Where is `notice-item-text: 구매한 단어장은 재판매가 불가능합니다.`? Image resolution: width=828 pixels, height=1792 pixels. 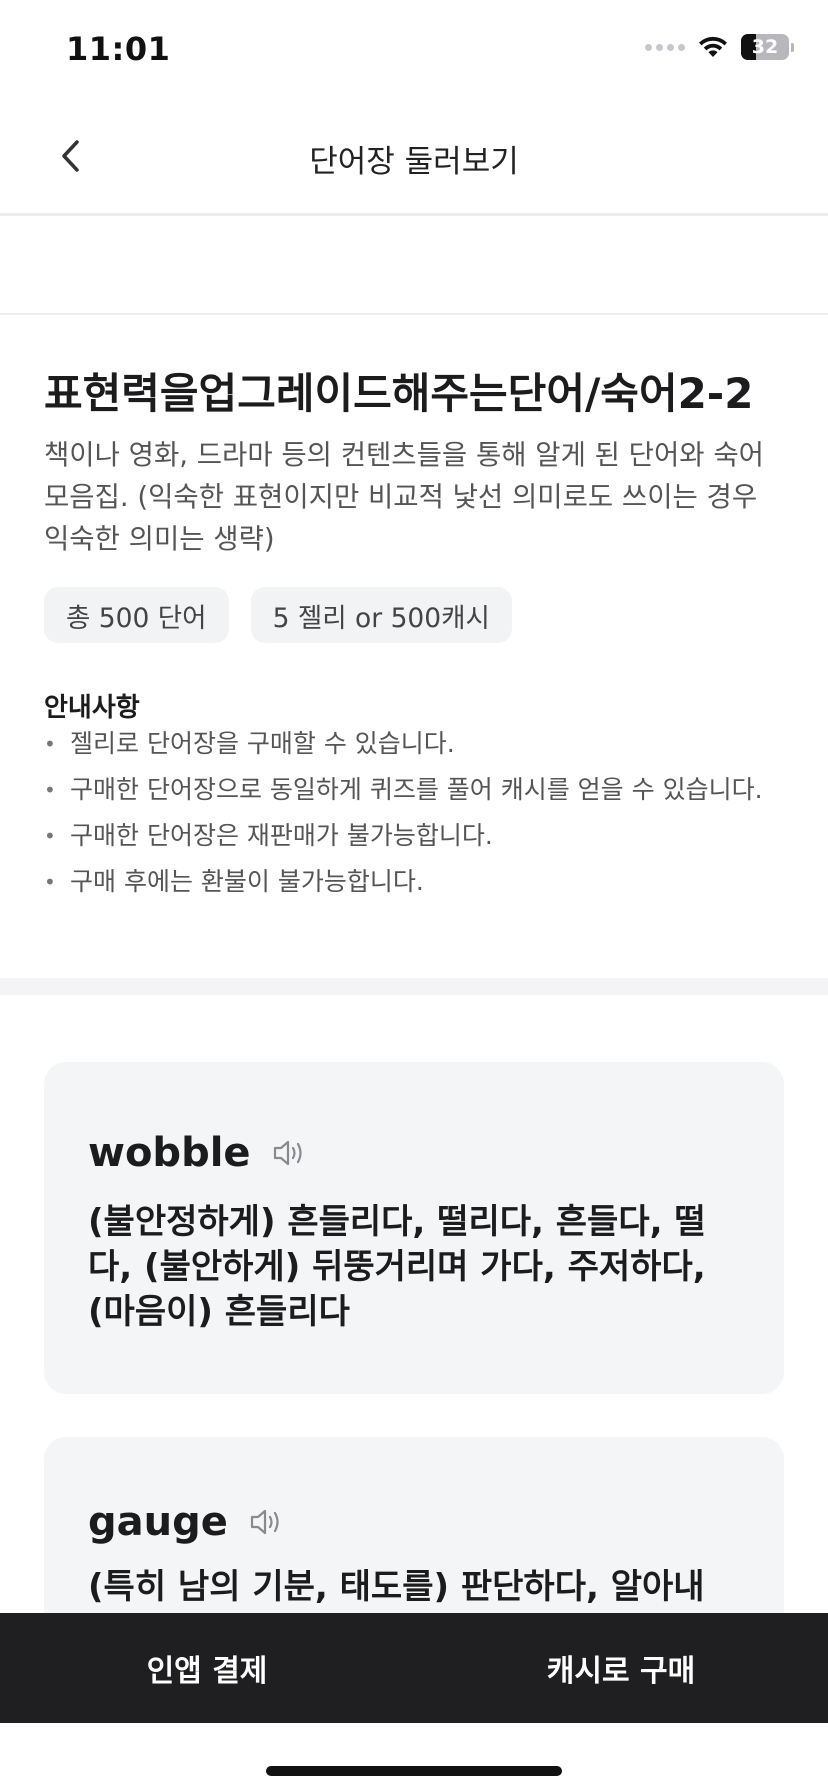 notice-item-text: 구매한 단어장은 재판매가 불가능합니다. is located at coordinates (281, 835).